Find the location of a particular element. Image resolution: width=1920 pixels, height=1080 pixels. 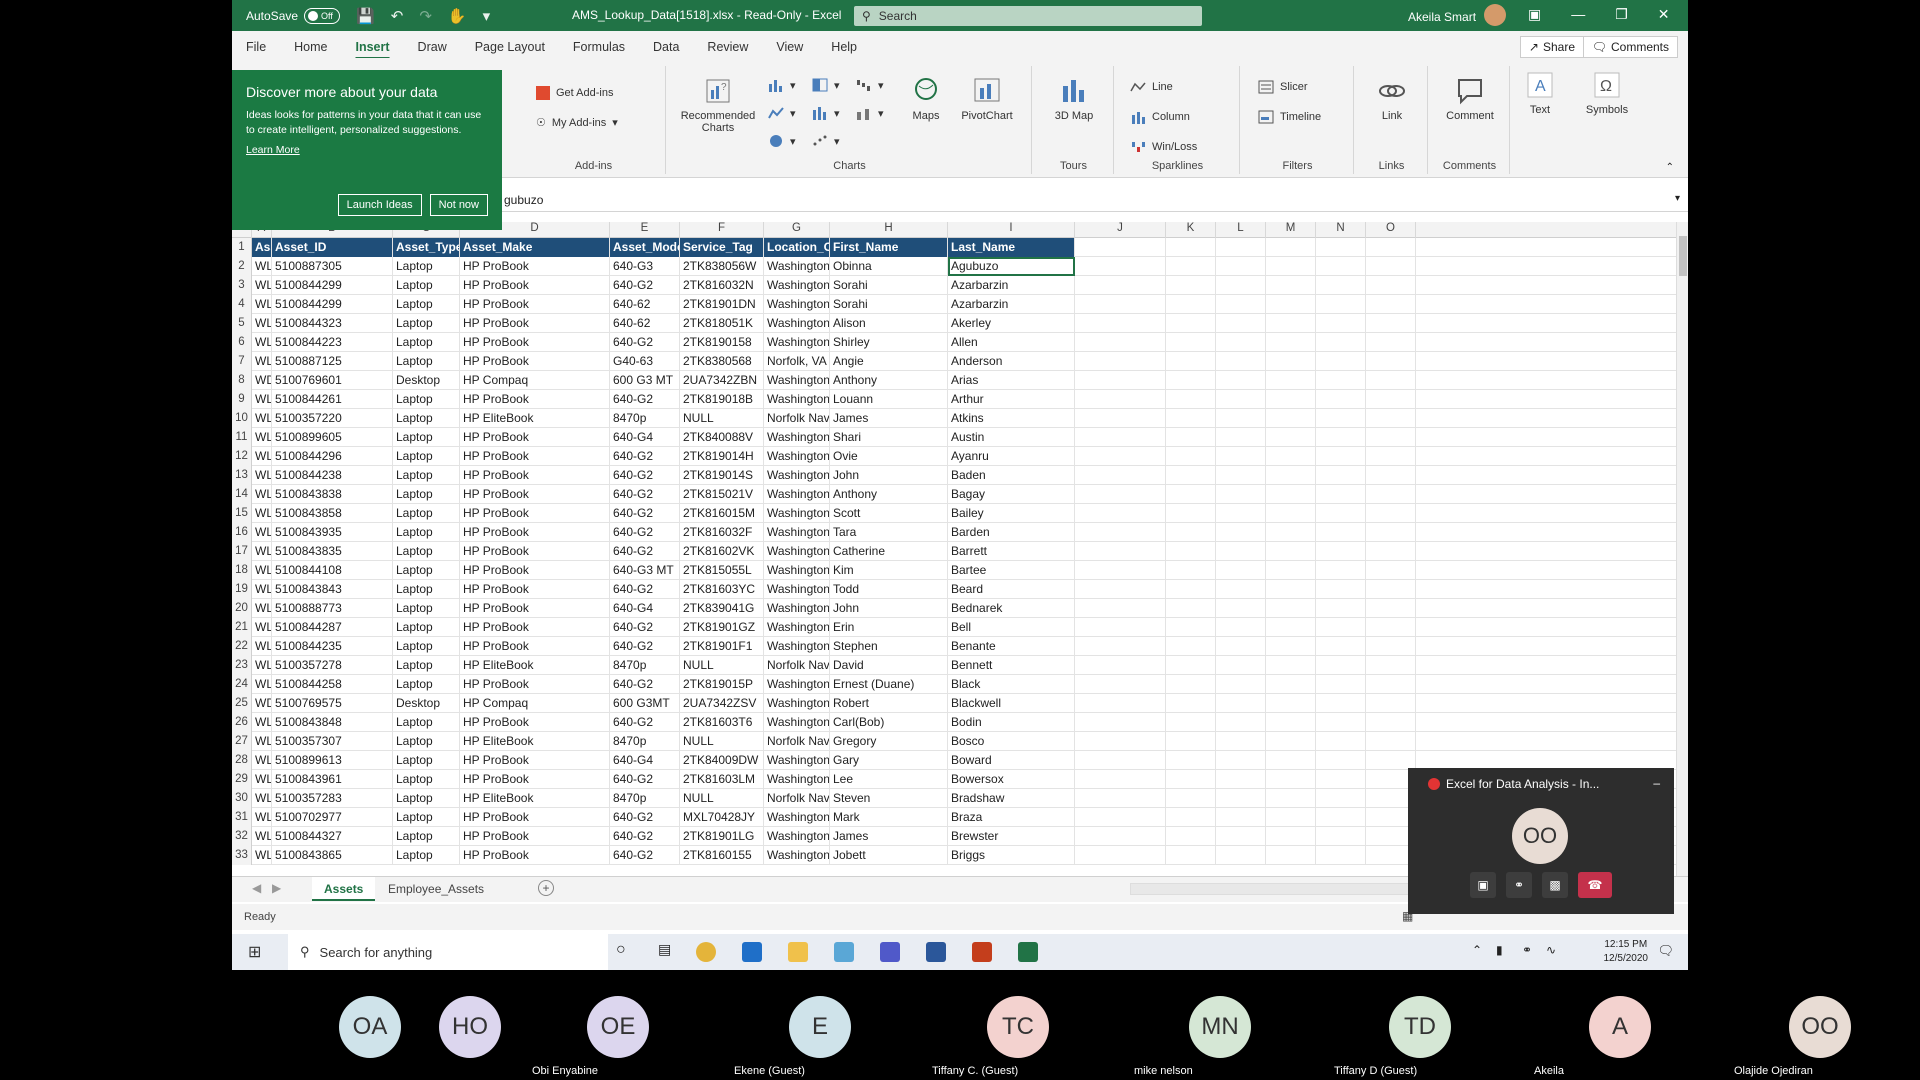

header-cell: Asset_ID is located at coordinates (332, 247).